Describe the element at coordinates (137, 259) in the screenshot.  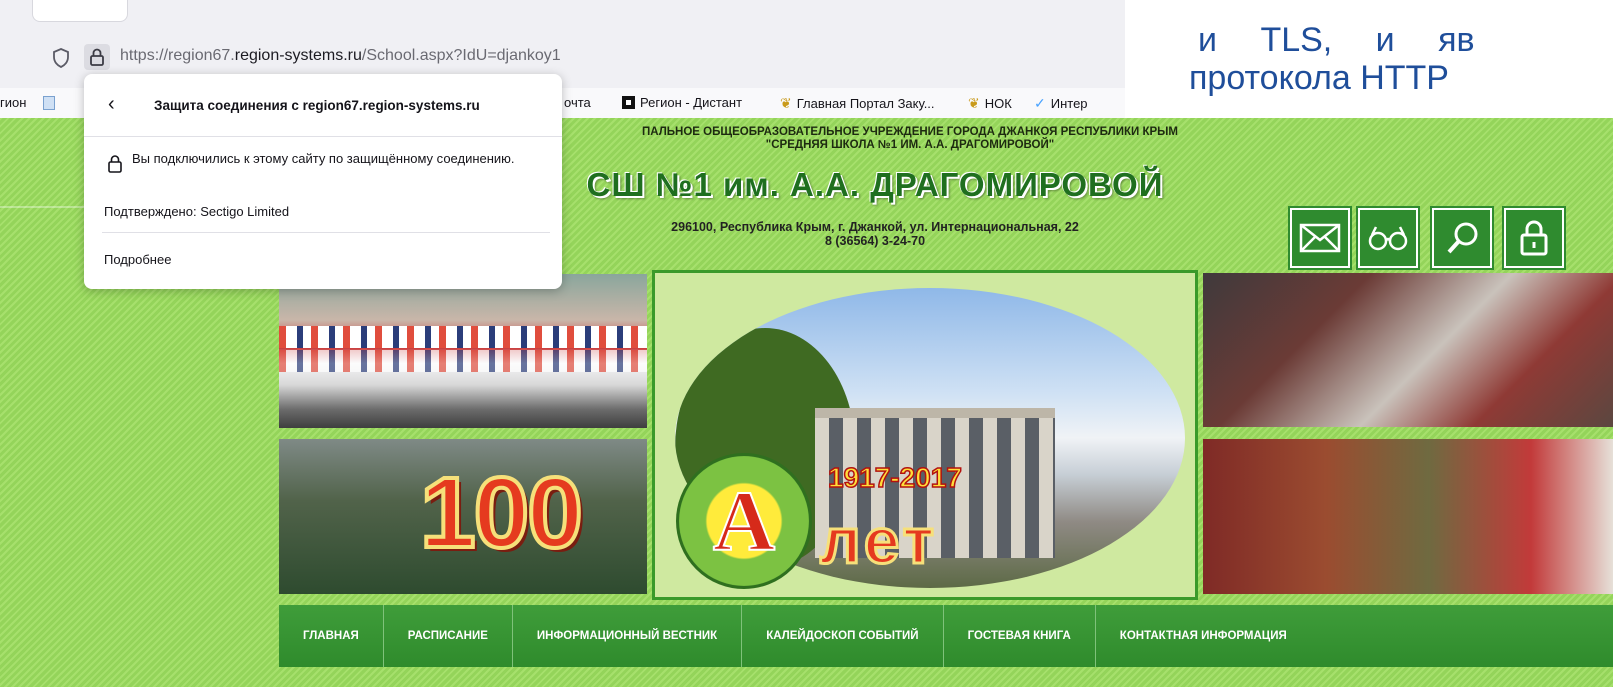
I see `more-info-link: Подробнее` at that location.